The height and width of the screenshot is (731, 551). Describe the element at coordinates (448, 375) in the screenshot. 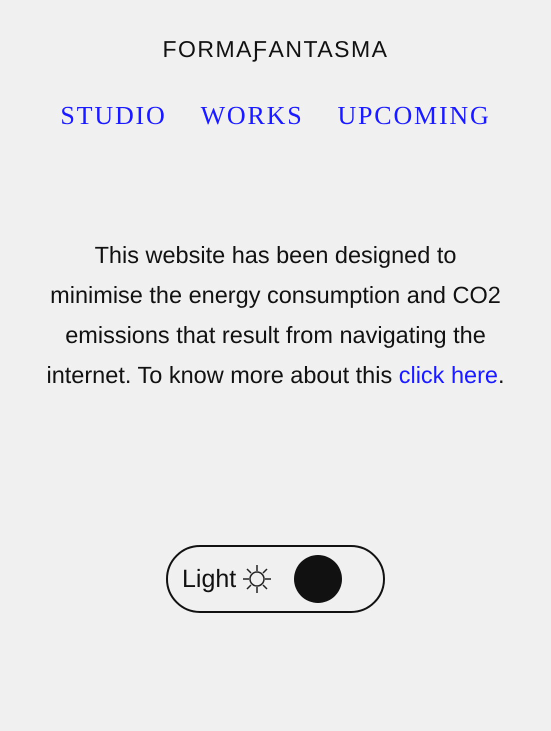

I see `click-here-link: click here` at that location.